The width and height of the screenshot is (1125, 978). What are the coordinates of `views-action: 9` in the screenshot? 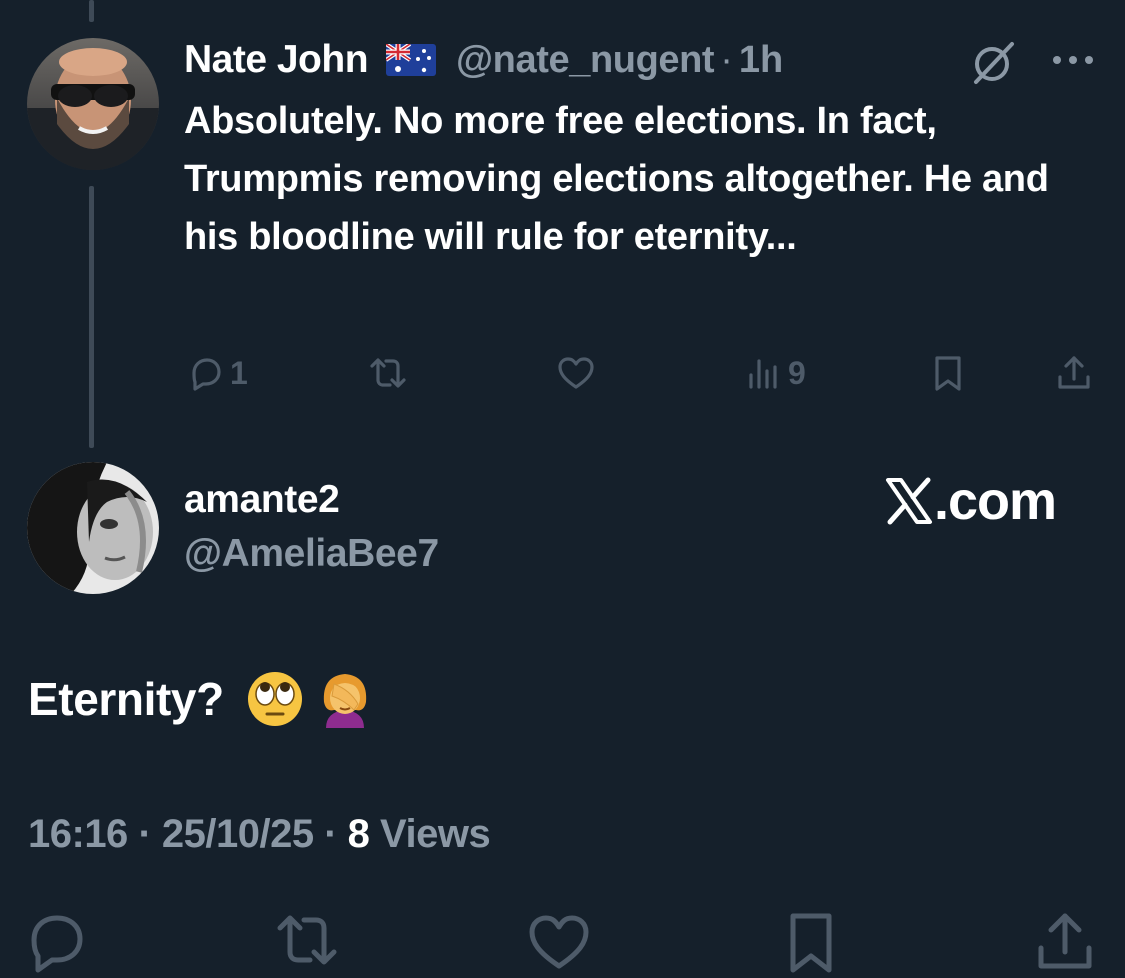 It's located at (775, 373).